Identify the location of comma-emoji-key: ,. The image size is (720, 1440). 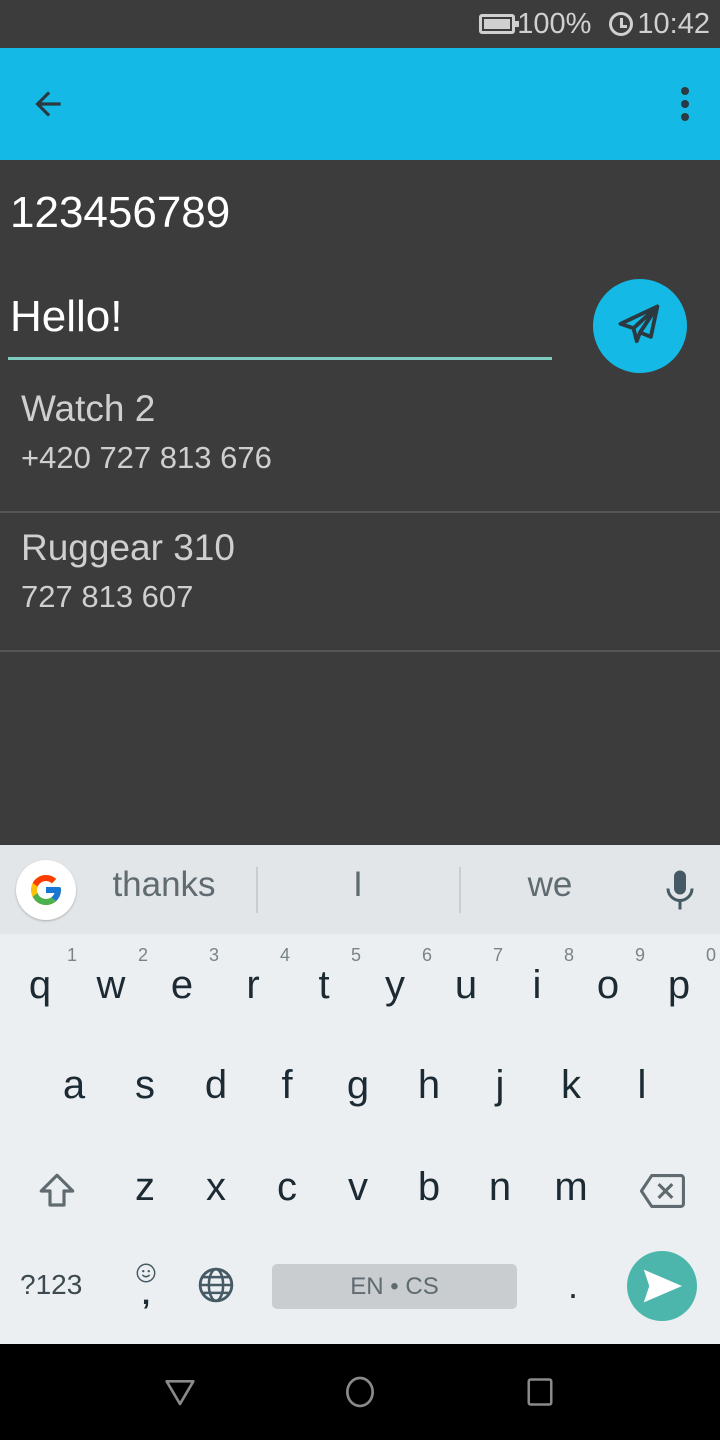
(146, 1284).